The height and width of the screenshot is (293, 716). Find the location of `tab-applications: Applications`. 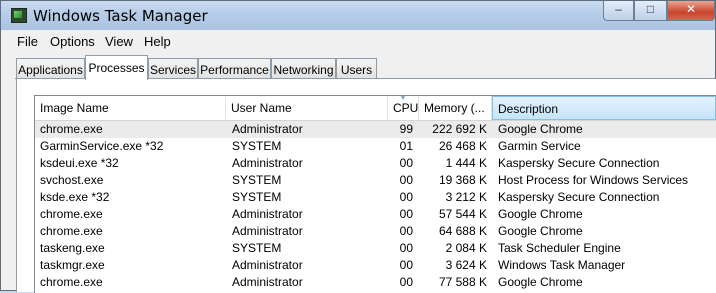

tab-applications: Applications is located at coordinates (50, 68).